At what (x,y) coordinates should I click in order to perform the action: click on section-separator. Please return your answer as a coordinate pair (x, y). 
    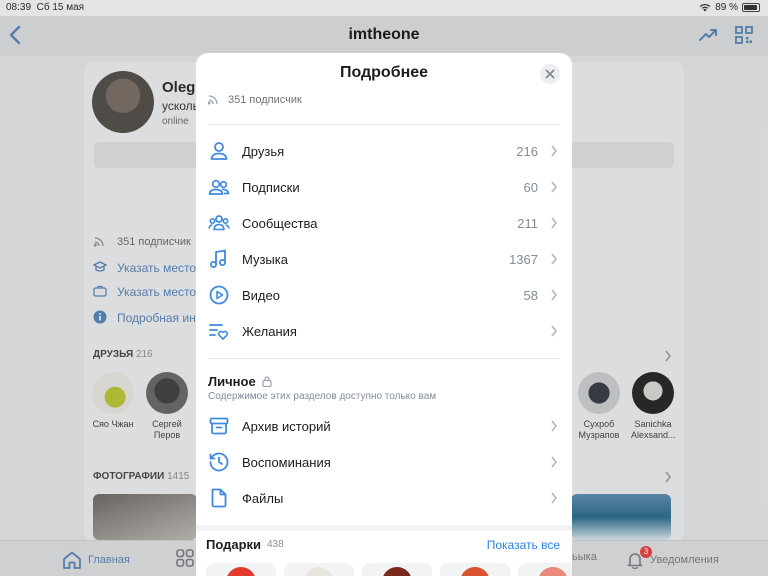
    Looking at the image, I should click on (384, 528).